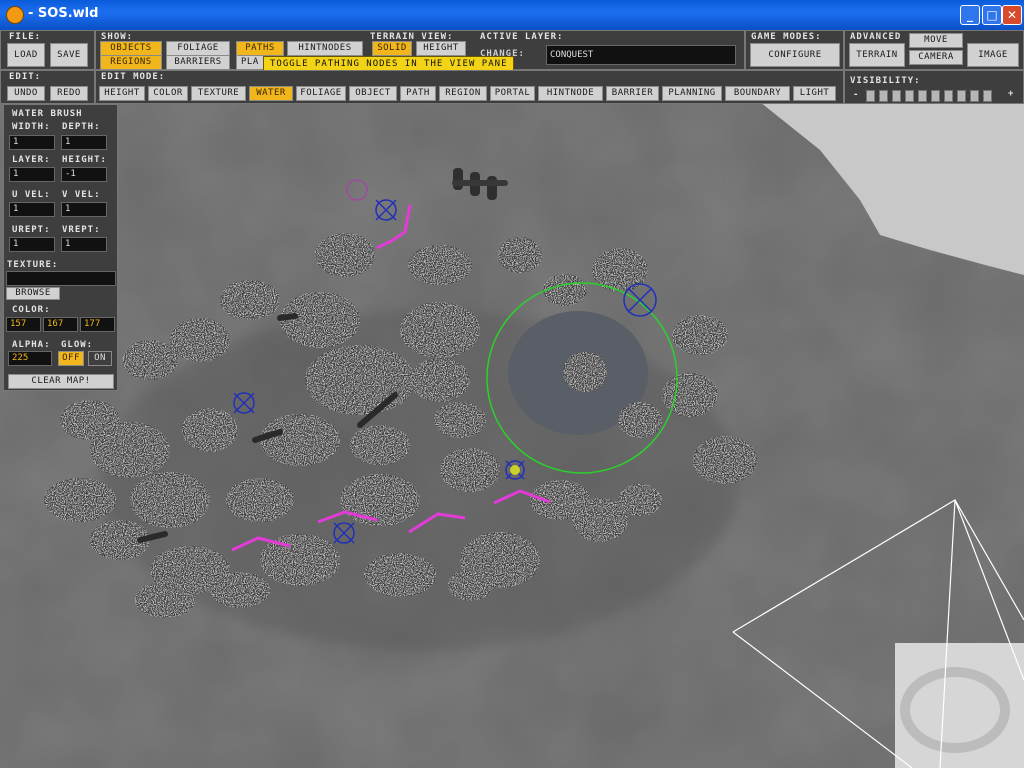 The width and height of the screenshot is (1024, 768). I want to click on redo-button: Redo, so click(69, 93).